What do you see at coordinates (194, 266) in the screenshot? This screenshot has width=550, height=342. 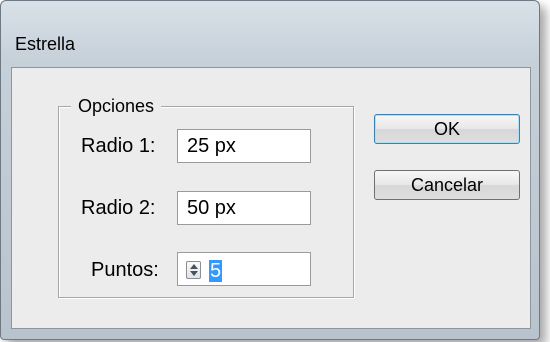 I see `spinner-up-icon` at bounding box center [194, 266].